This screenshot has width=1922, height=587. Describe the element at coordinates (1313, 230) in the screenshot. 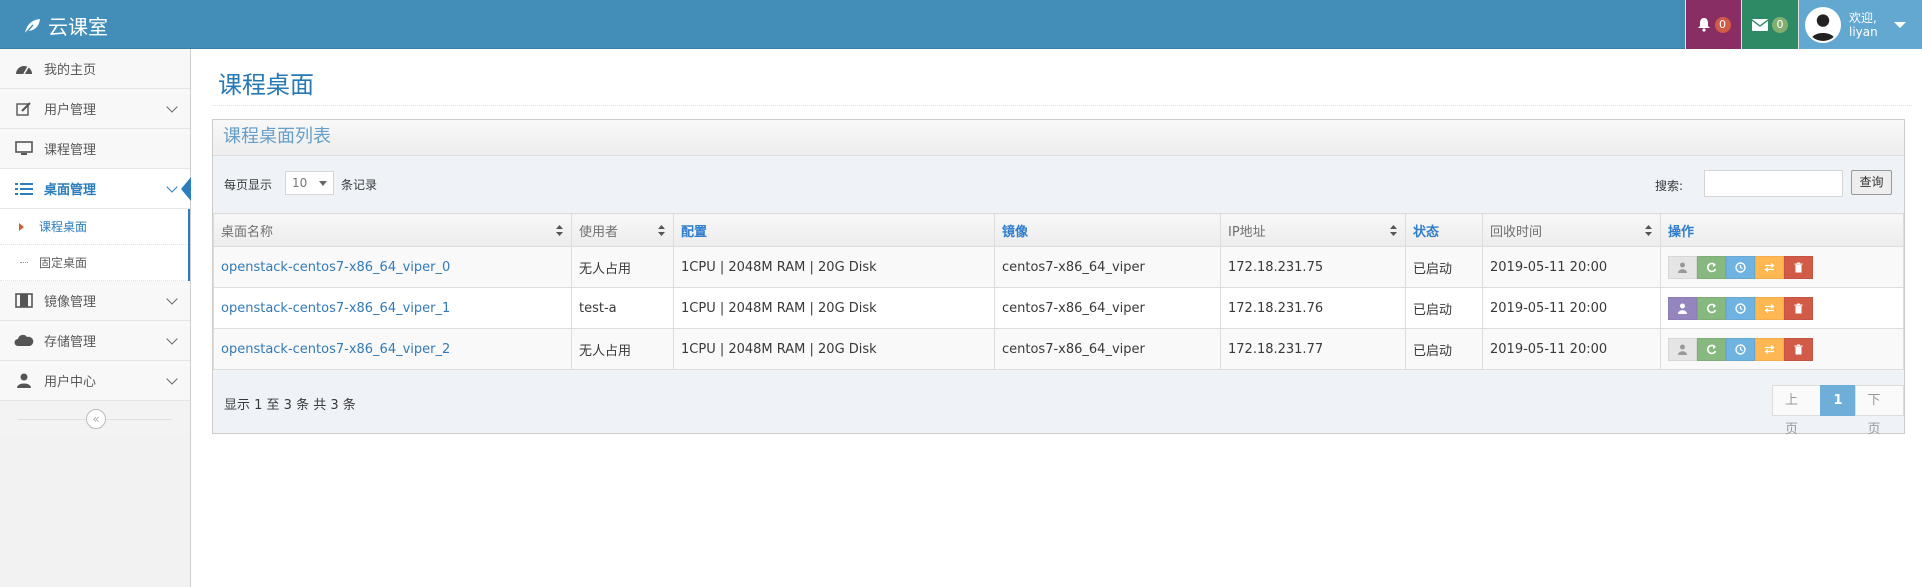

I see `column-header-ip: IP地址` at that location.